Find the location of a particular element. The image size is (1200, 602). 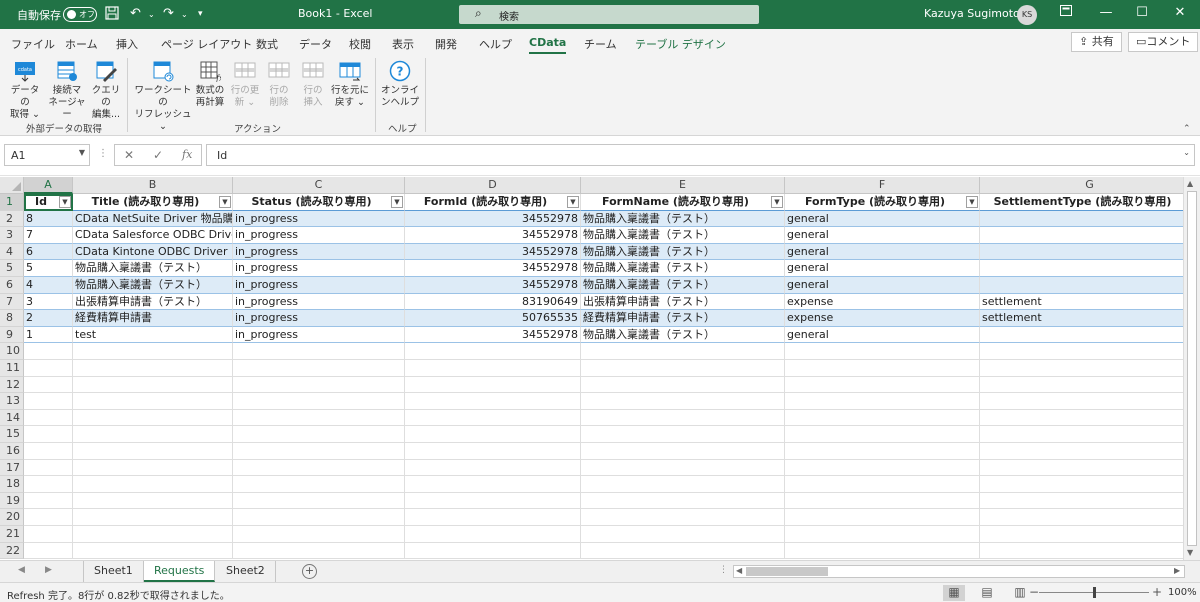

row-header: 12 is located at coordinates (12, 385).